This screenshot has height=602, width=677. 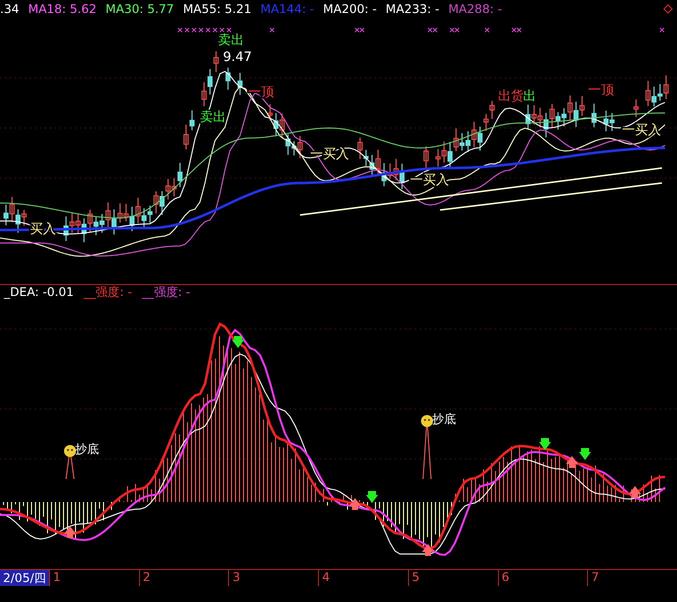 What do you see at coordinates (453, 578) in the screenshot?
I see `axis-label: 5` at bounding box center [453, 578].